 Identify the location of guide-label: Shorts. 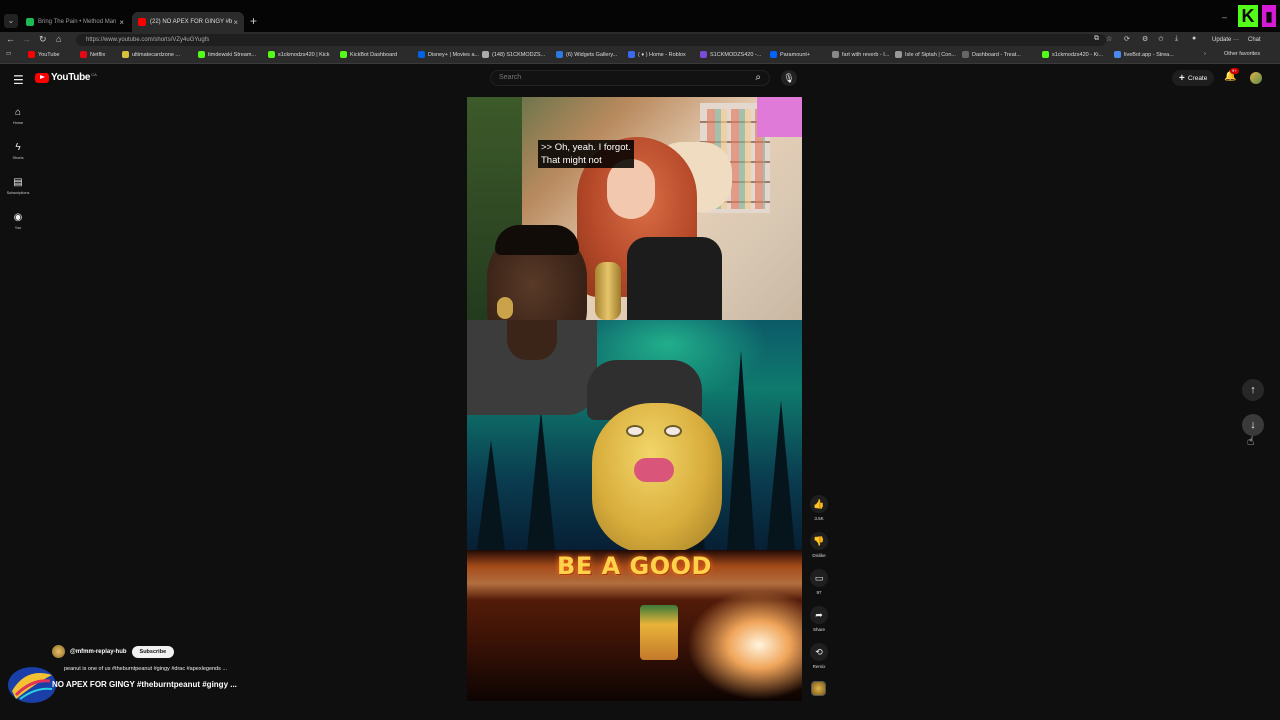
(18, 157).